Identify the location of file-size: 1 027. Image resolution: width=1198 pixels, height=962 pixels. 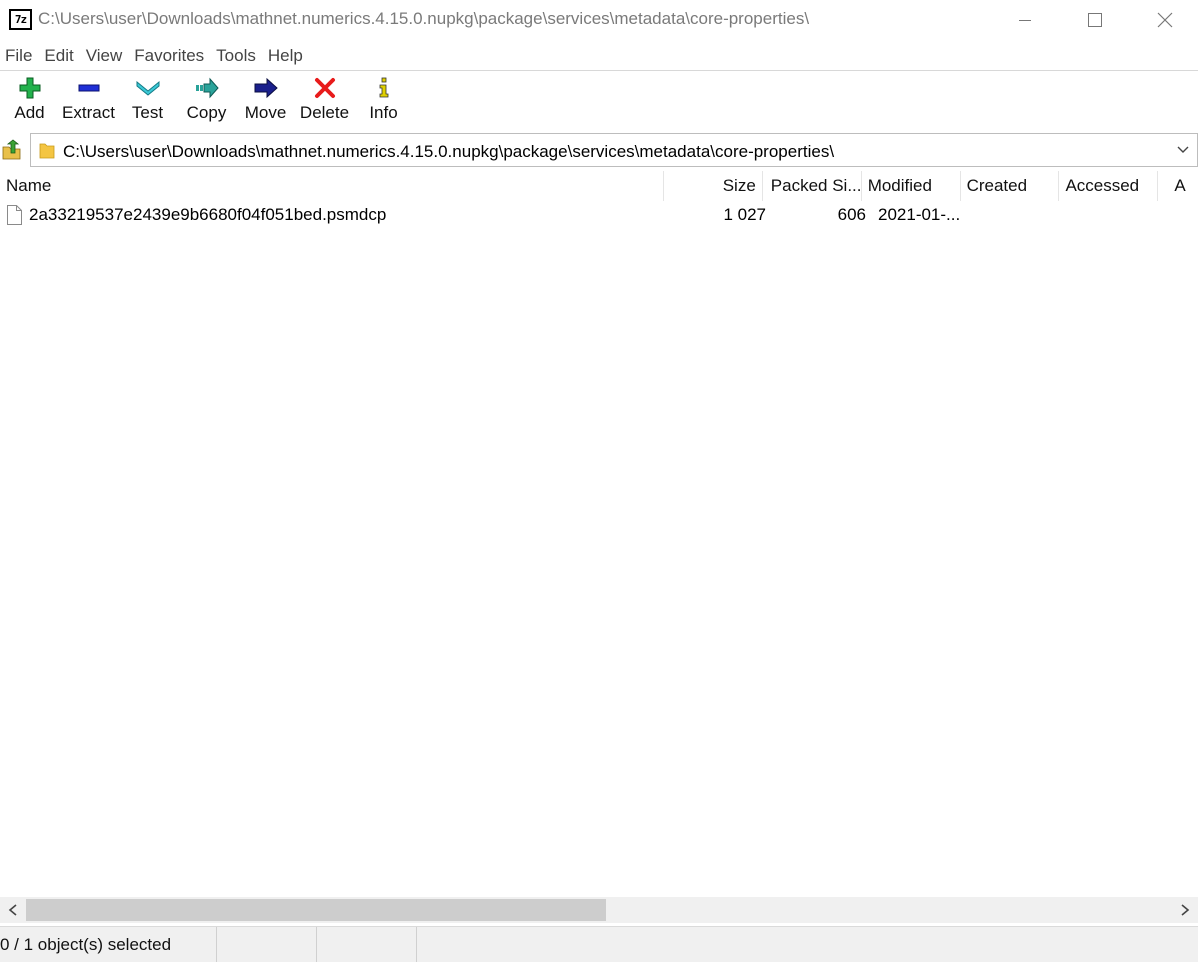
(744, 214).